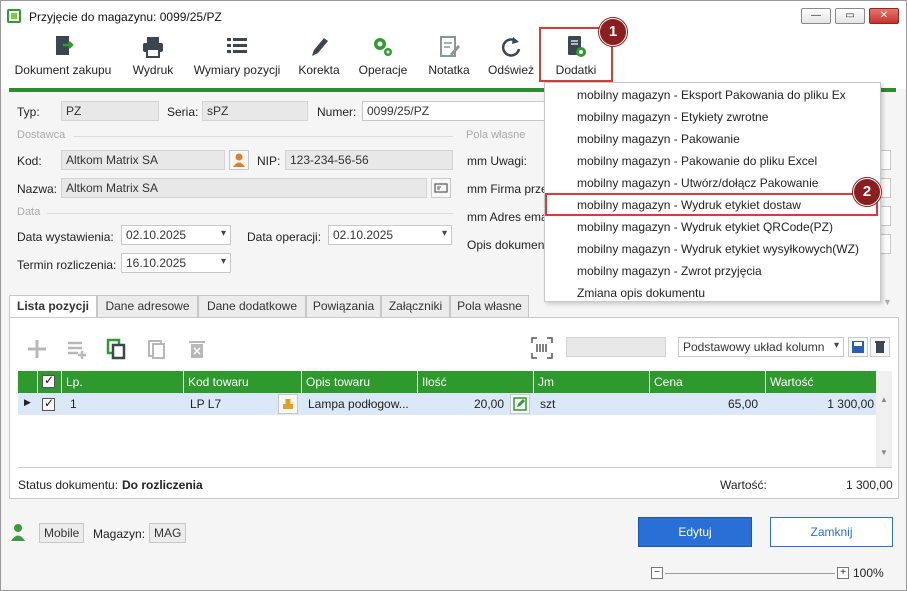 This screenshot has height=591, width=907. What do you see at coordinates (37, 189) in the screenshot?
I see `nazwa-label: Nazwa:` at bounding box center [37, 189].